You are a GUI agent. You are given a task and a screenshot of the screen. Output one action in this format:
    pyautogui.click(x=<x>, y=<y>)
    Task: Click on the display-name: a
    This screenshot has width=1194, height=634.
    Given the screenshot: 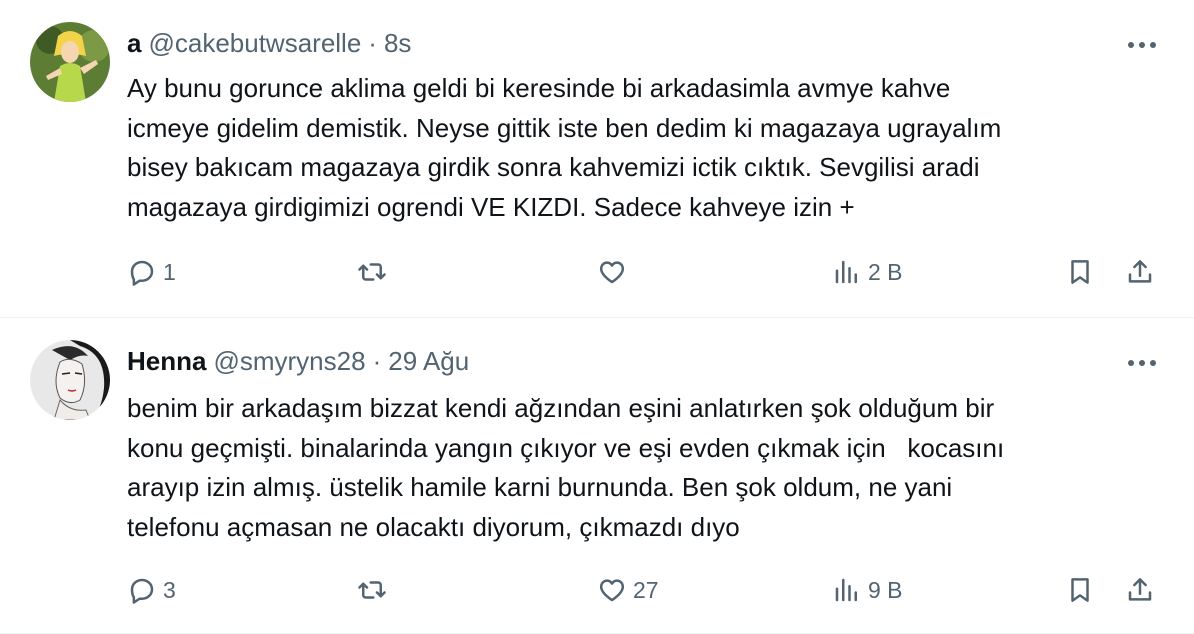 What is the action you would take?
    pyautogui.click(x=134, y=43)
    